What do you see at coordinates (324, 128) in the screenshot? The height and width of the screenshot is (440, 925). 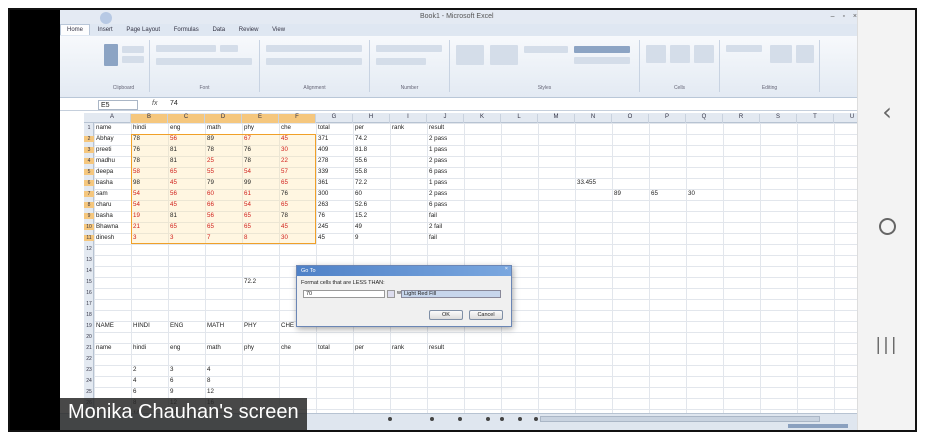 I see `cell: total` at bounding box center [324, 128].